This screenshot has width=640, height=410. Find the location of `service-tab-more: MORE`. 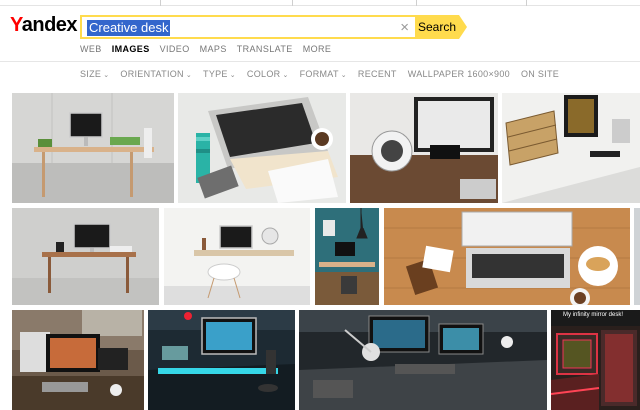

service-tab-more: MORE is located at coordinates (317, 49).